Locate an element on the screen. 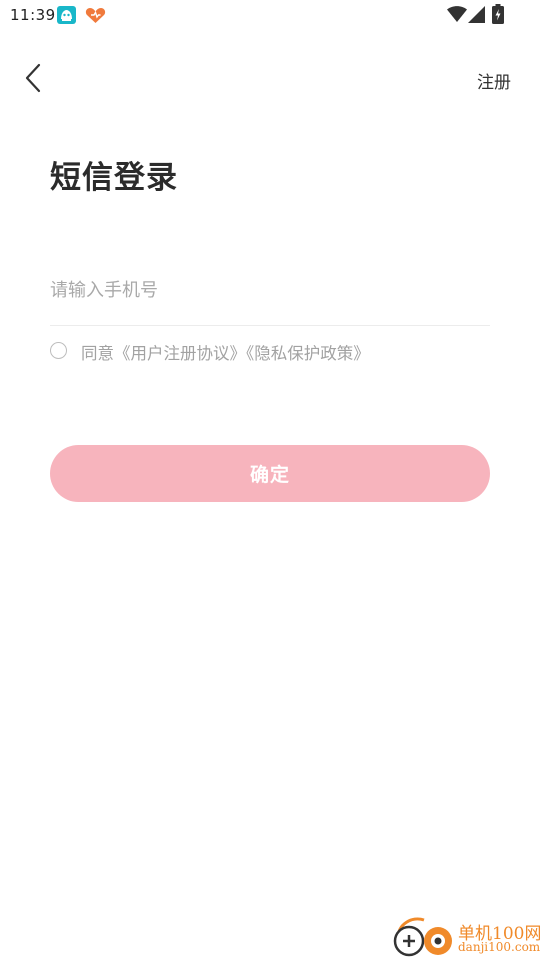 This screenshot has width=540, height=960. chevron-left-icon is located at coordinates (33, 78).